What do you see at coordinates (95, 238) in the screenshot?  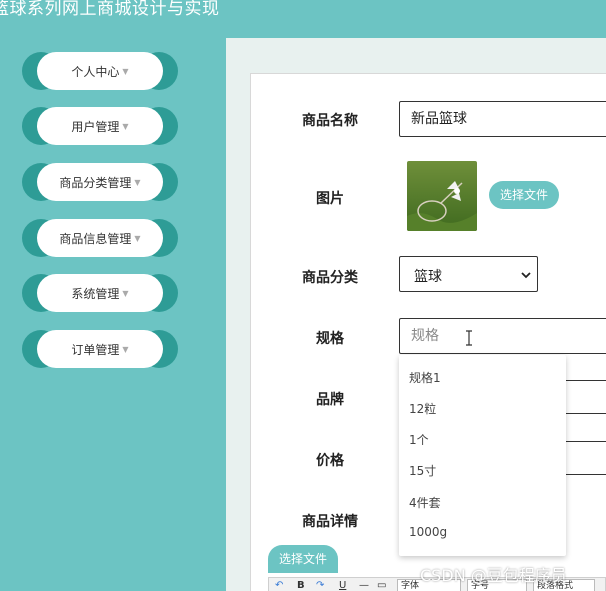 I see `sidebar-item-label: 商品信息管理` at bounding box center [95, 238].